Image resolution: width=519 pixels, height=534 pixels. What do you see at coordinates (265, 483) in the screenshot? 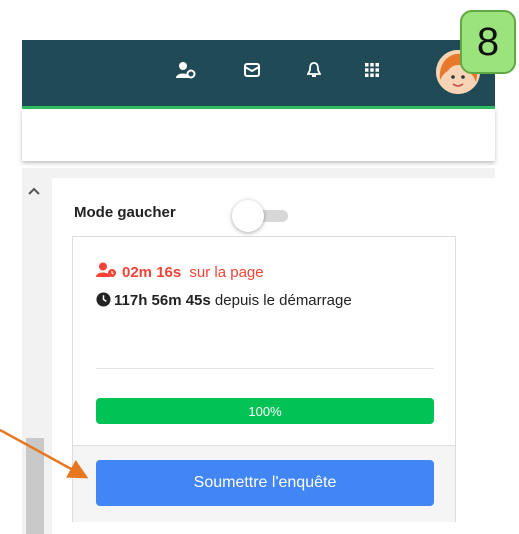
I see `submit-survey-button: Soumettre l'enquête` at bounding box center [265, 483].